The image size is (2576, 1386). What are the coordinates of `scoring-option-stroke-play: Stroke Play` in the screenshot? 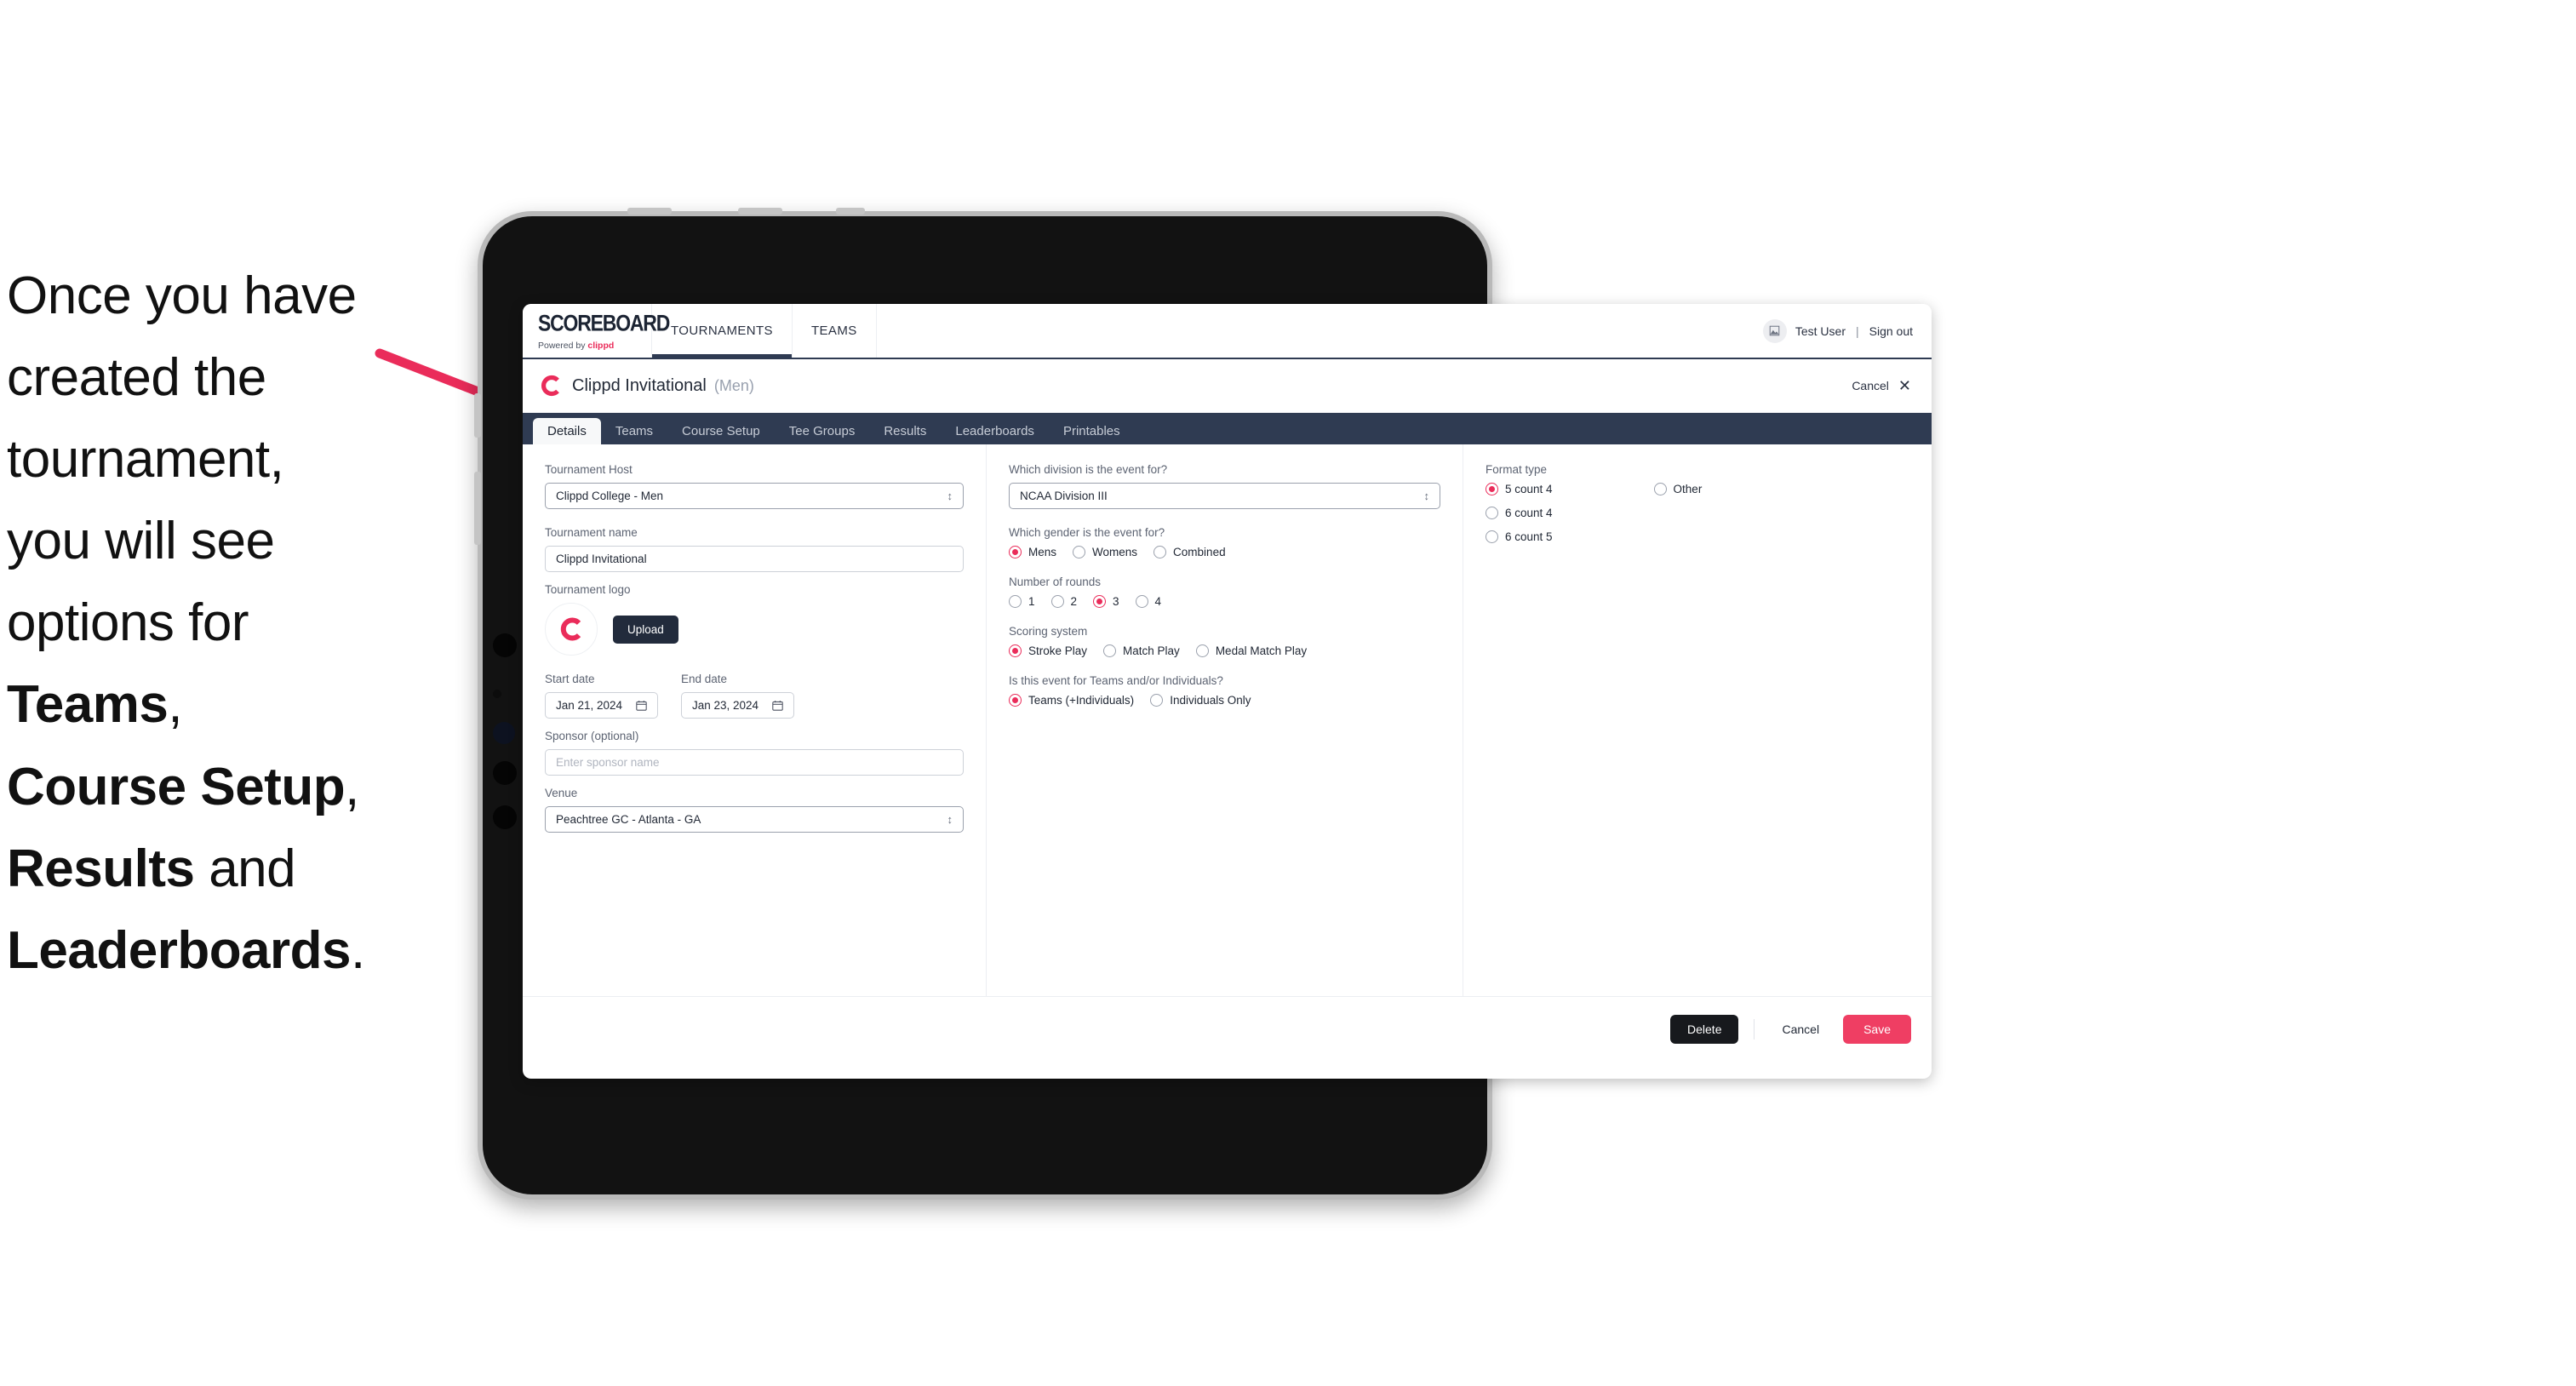 It's located at (1048, 650).